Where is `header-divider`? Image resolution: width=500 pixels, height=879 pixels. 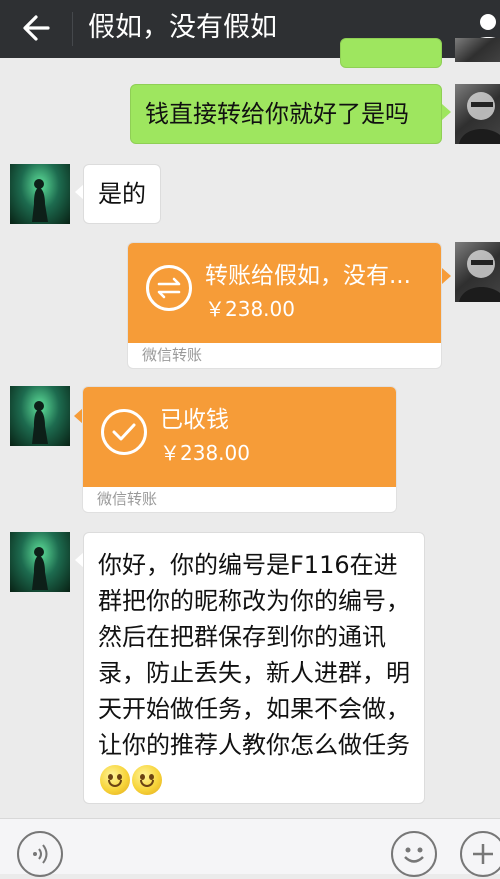
header-divider is located at coordinates (72, 29).